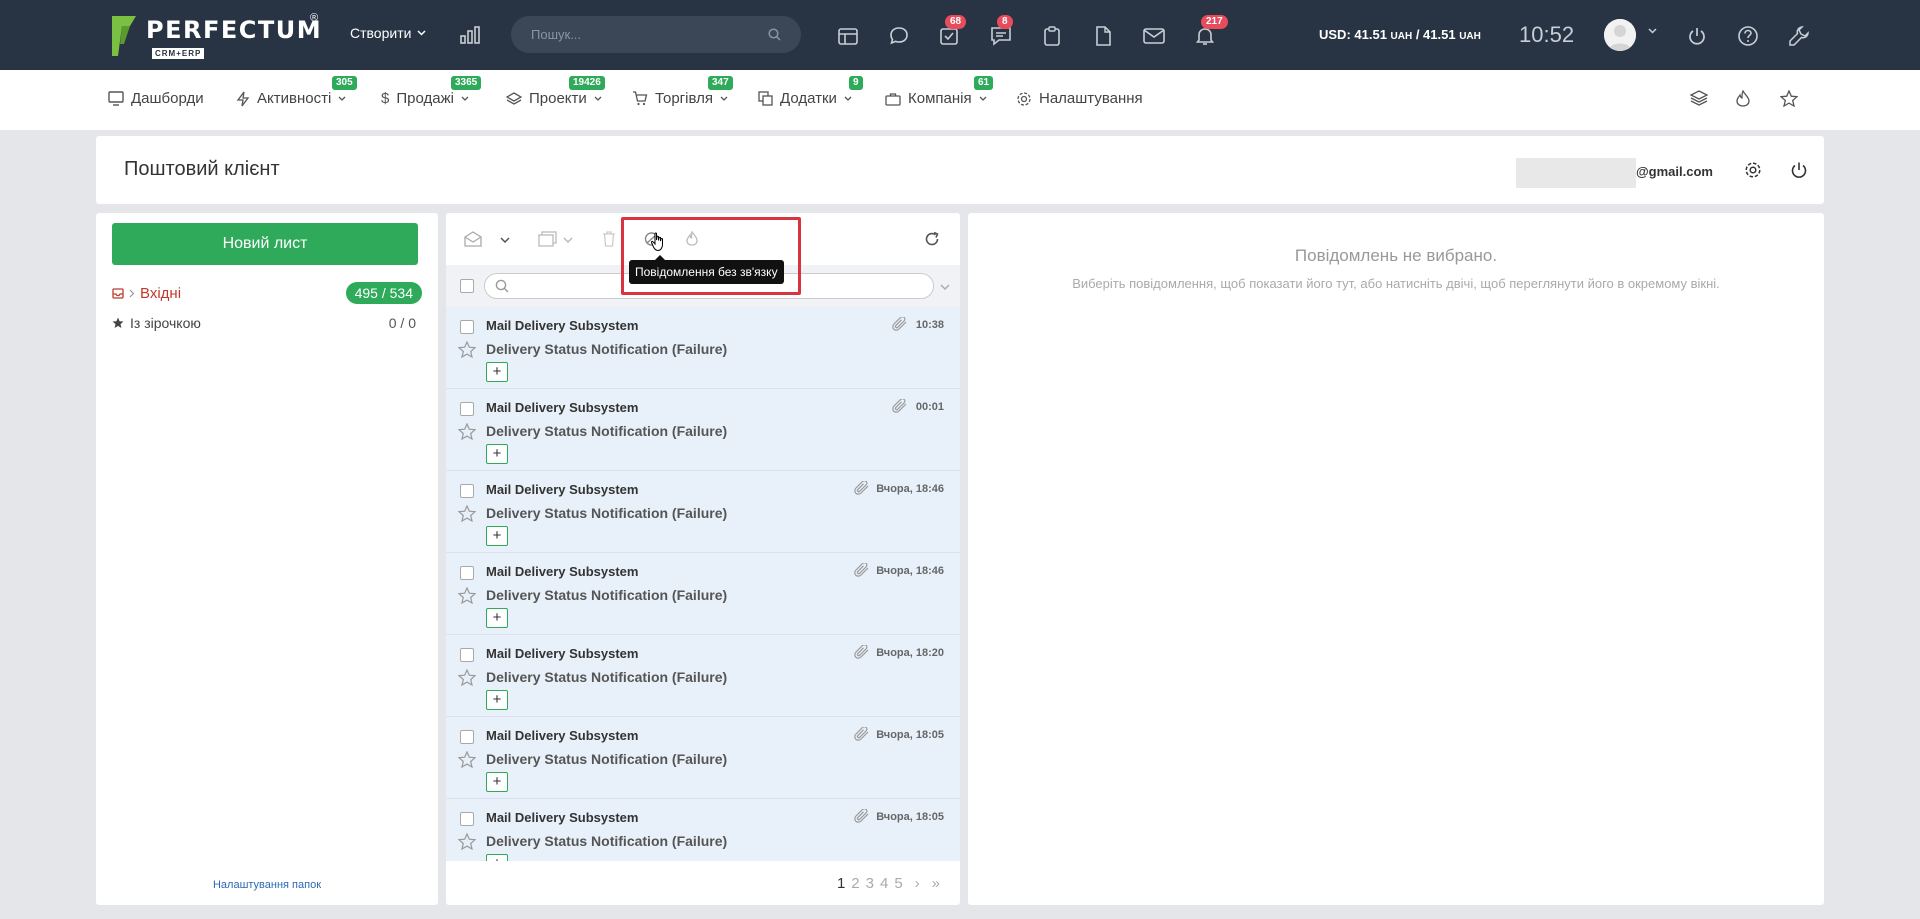 This screenshot has height=919, width=1920. Describe the element at coordinates (467, 286) in the screenshot. I see `select-all-checkbox` at that location.